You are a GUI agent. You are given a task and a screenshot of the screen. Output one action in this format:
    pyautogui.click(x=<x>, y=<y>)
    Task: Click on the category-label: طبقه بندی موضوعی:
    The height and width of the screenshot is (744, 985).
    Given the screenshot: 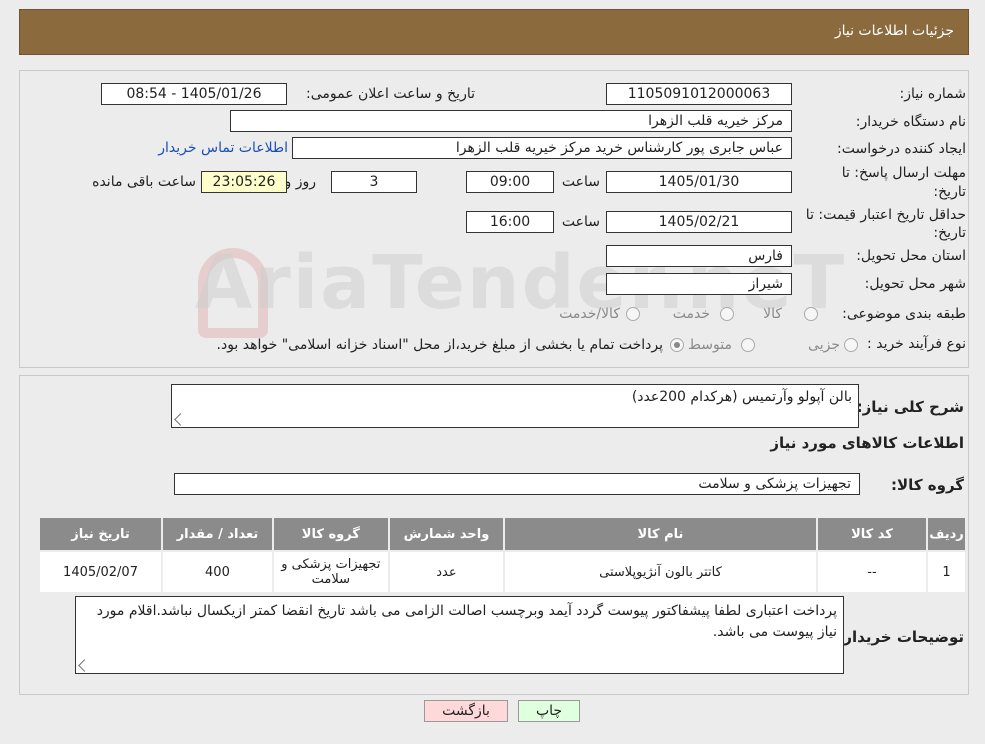 What is the action you would take?
    pyautogui.click(x=904, y=314)
    